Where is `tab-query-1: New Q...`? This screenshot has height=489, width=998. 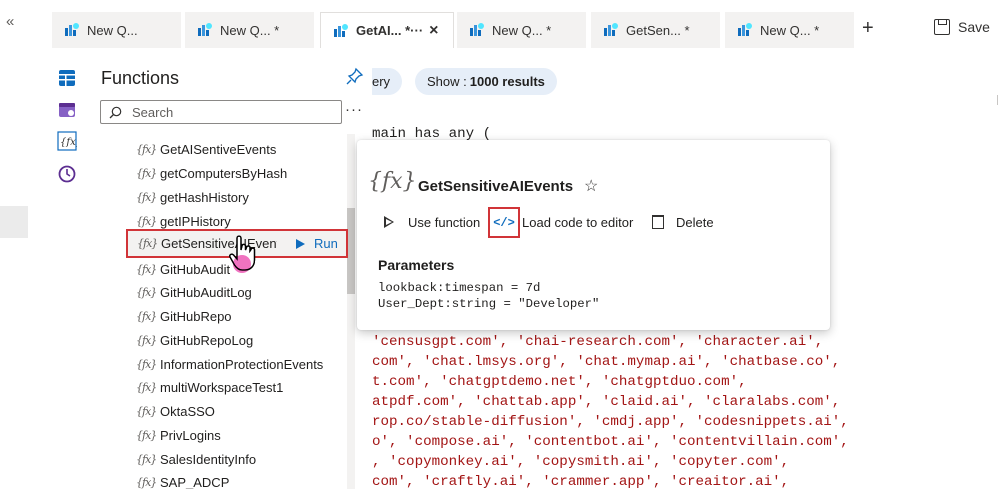 tab-query-1: New Q... is located at coordinates (116, 30).